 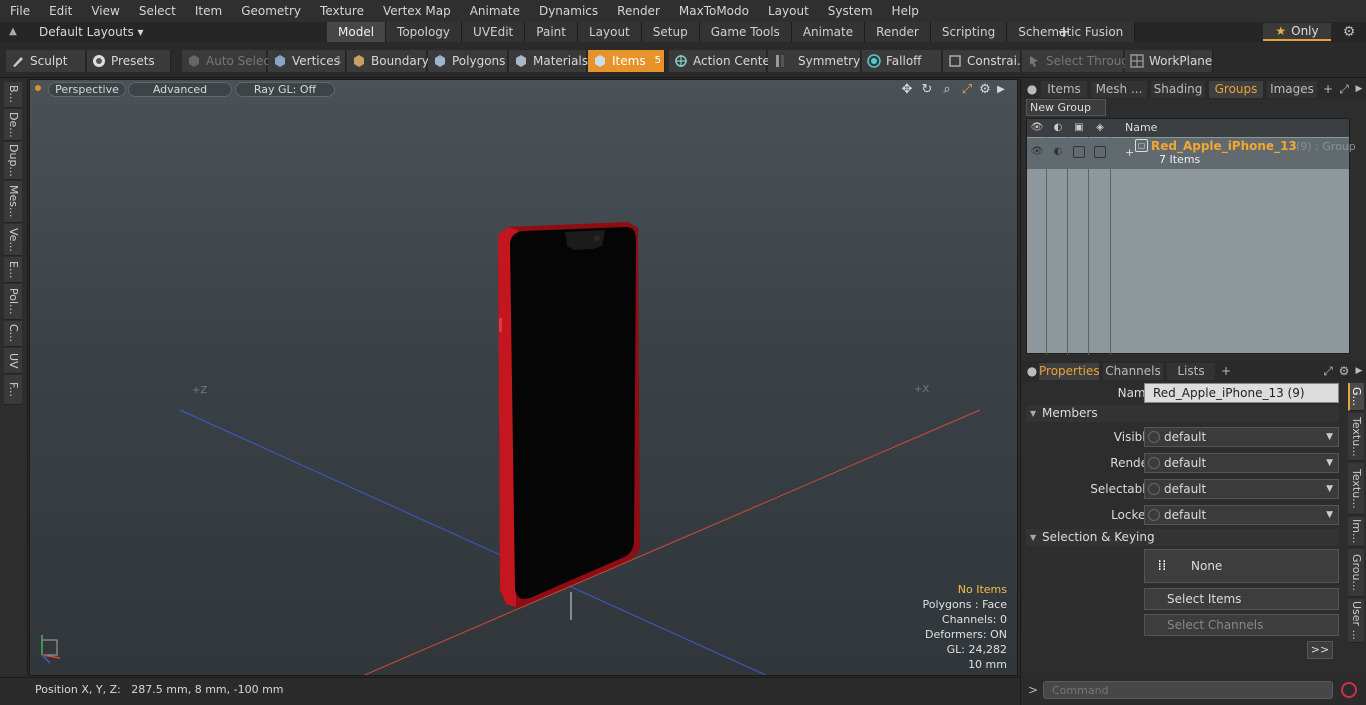 What do you see at coordinates (626, 61) in the screenshot?
I see `items-button: Items 5` at bounding box center [626, 61].